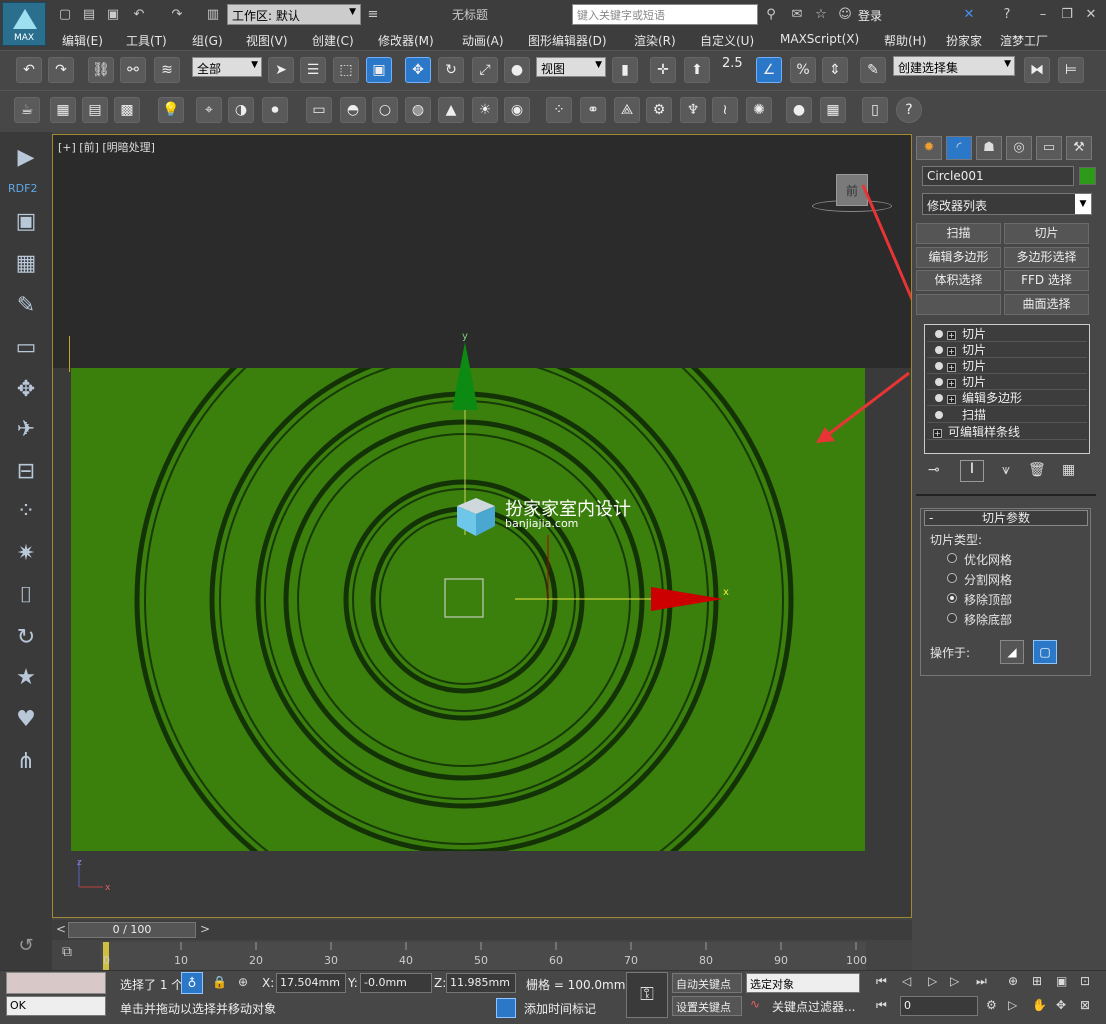  I want to click on plane-primitive-icon: ▭, so click(319, 110).